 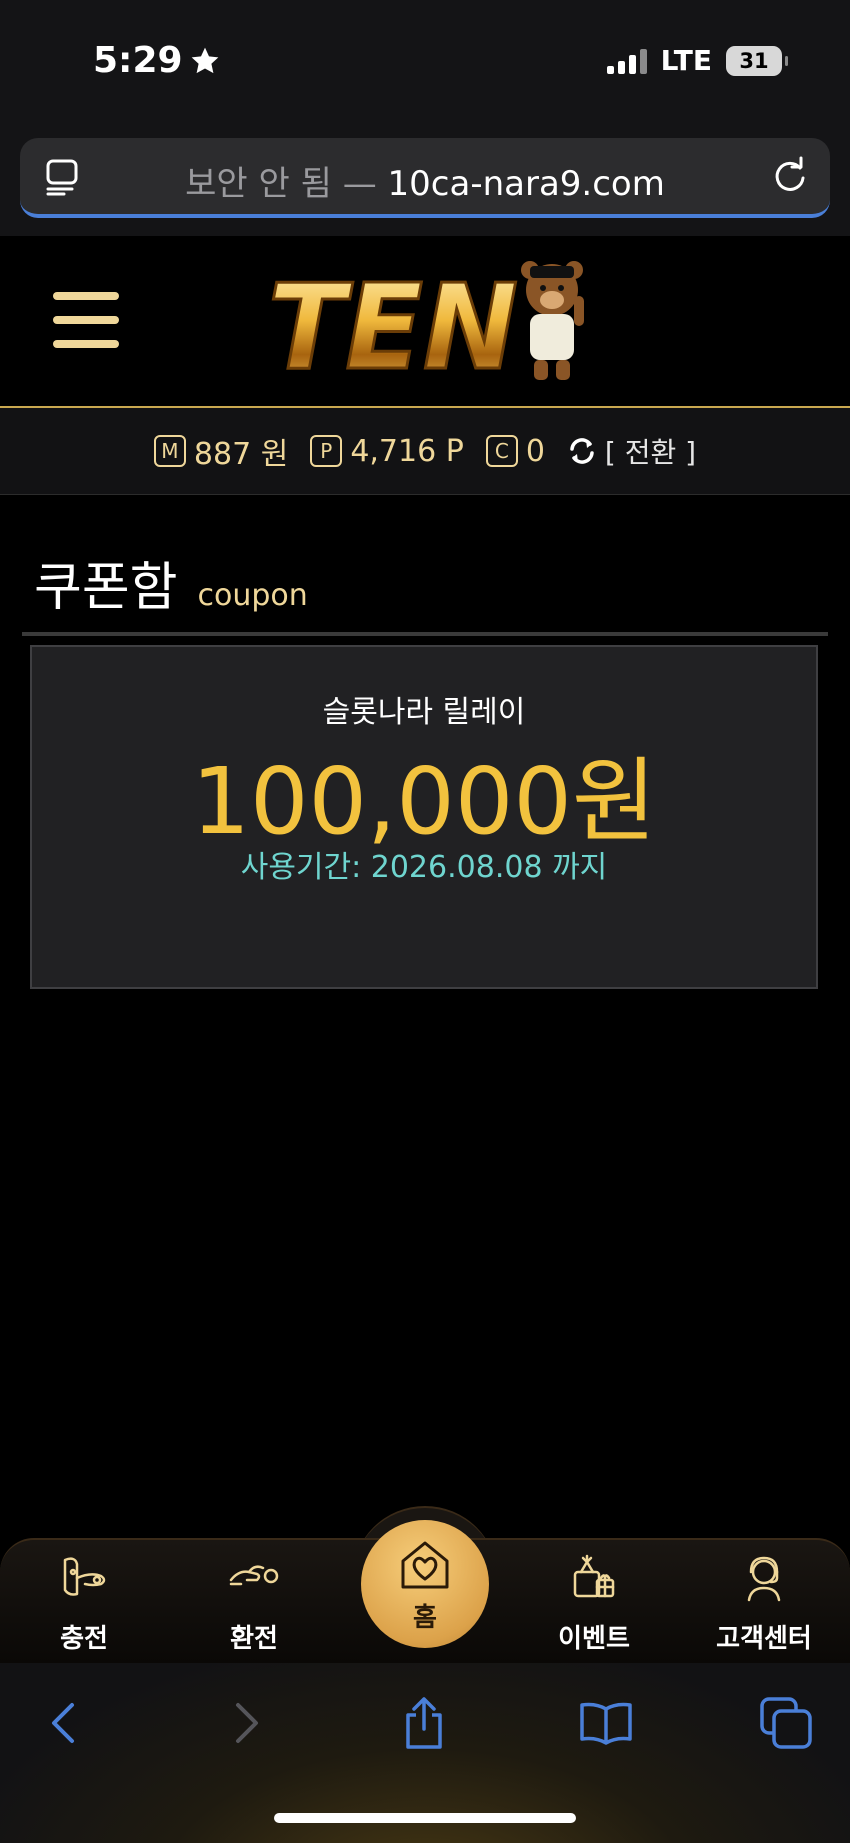 What do you see at coordinates (64, 1723) in the screenshot?
I see `back-arrow-icon` at bounding box center [64, 1723].